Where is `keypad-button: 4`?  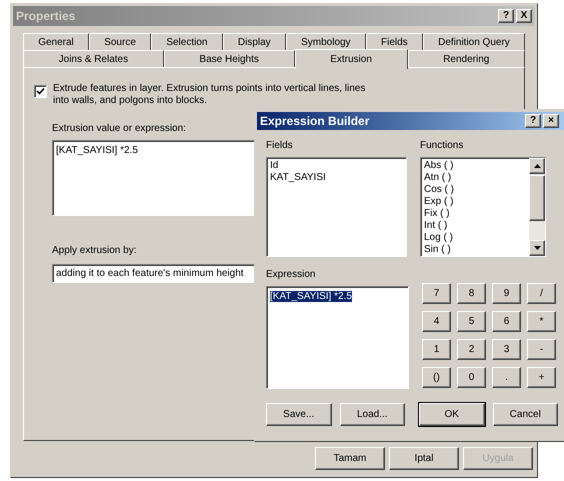 keypad-button: 4 is located at coordinates (436, 321).